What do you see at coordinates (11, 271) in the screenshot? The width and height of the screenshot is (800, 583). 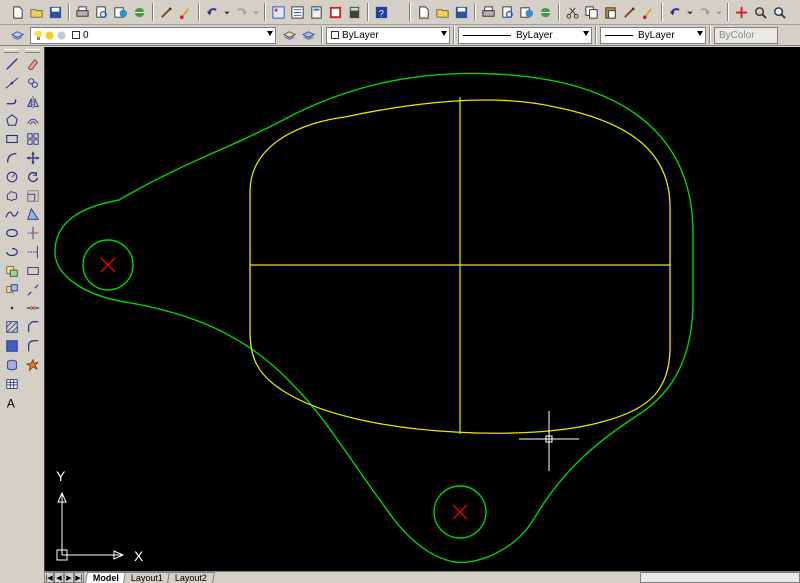 I see `insert-block-icon` at bounding box center [11, 271].